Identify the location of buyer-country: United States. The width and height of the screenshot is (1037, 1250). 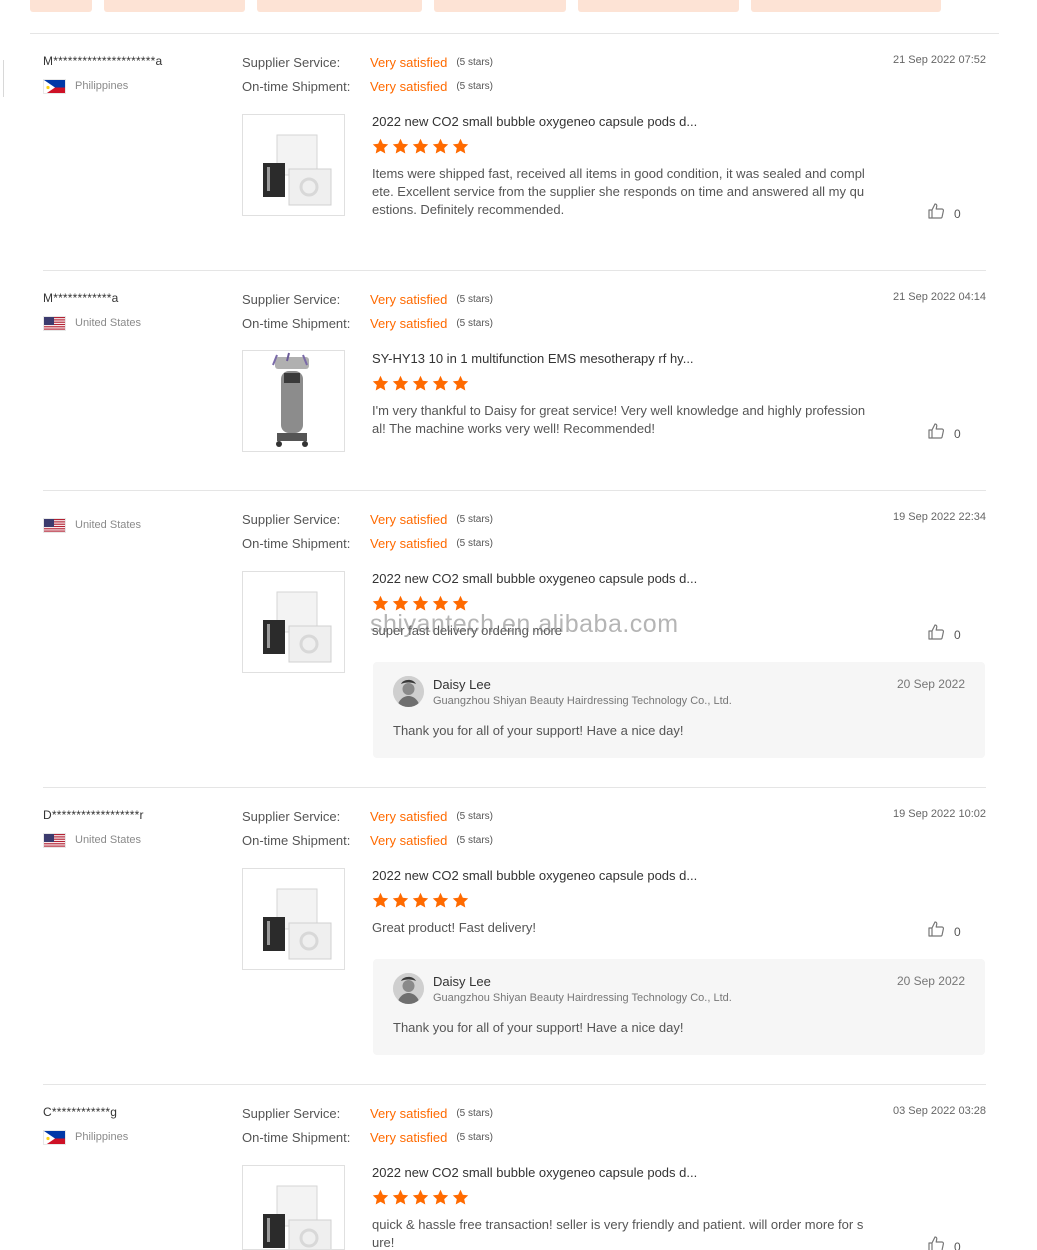
(92, 323).